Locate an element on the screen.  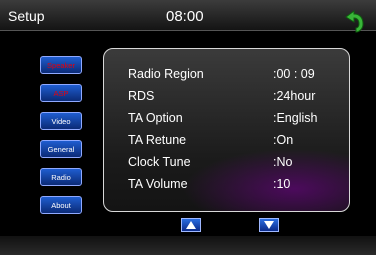
setting-row-radio-region: Radio Region :00 : 09 is located at coordinates (235, 77).